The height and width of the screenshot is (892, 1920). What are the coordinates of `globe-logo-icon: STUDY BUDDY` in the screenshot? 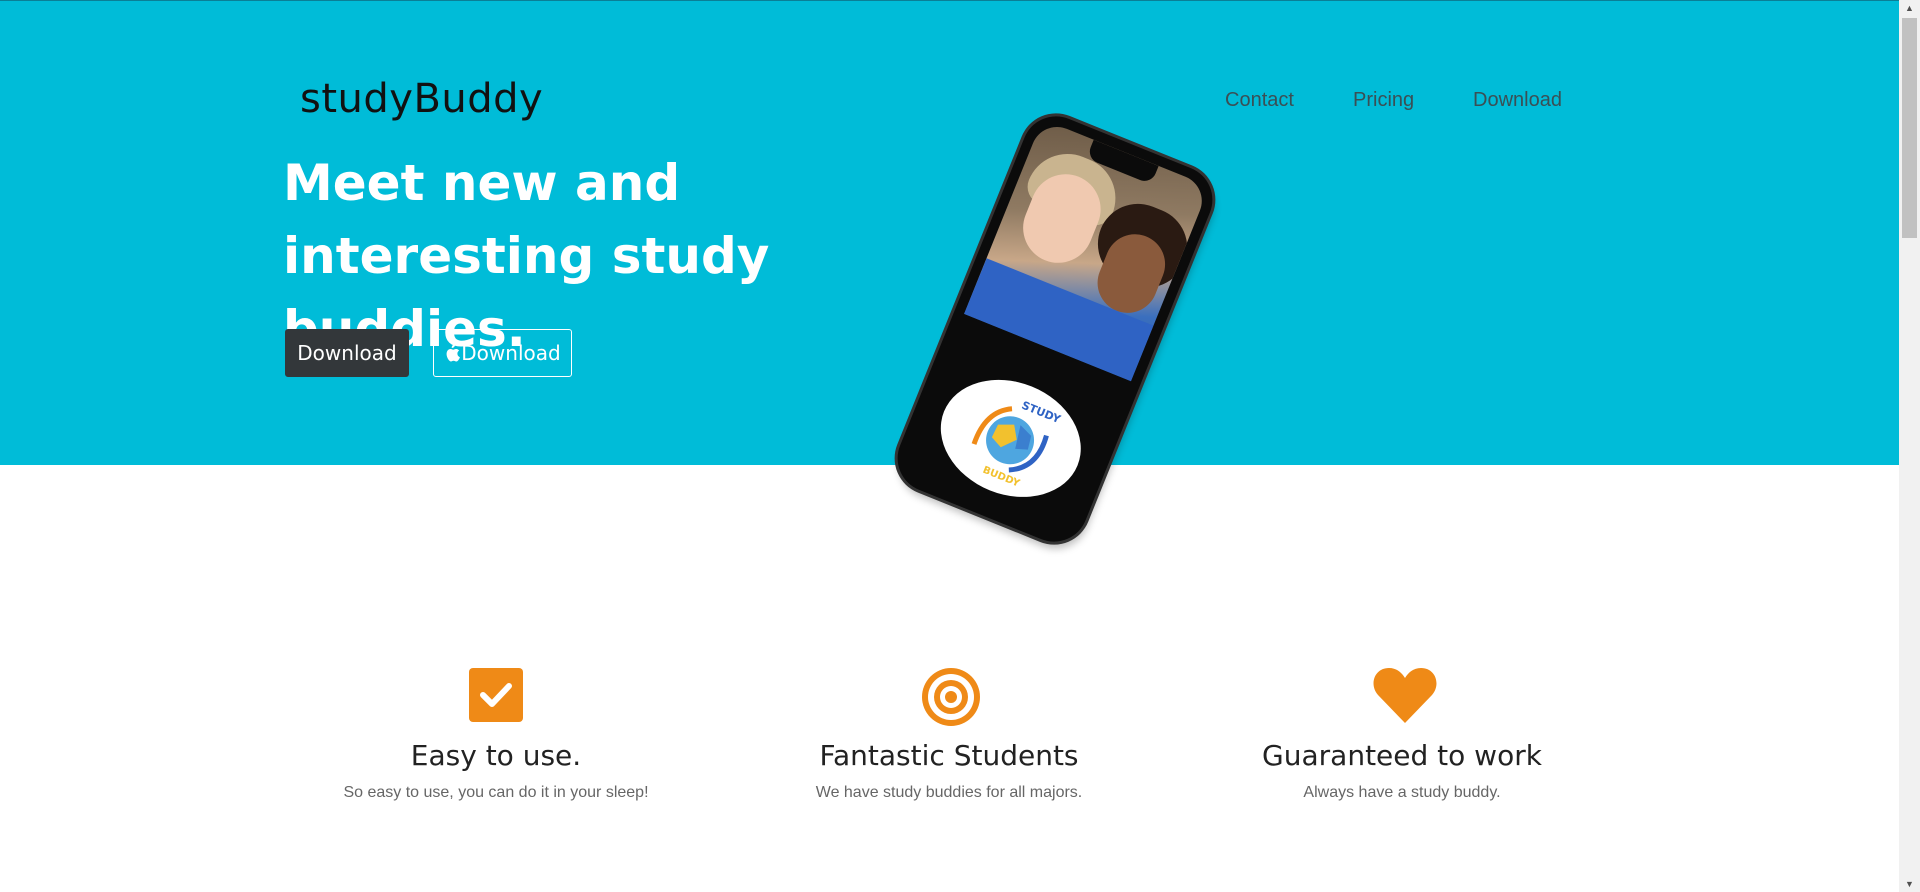 It's located at (1017, 444).